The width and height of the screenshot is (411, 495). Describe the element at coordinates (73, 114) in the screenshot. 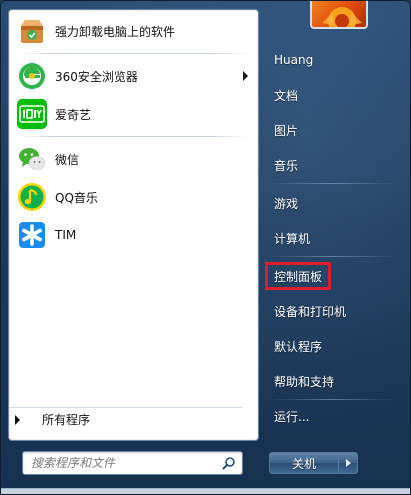

I see `program-label: 爱奇艺` at that location.